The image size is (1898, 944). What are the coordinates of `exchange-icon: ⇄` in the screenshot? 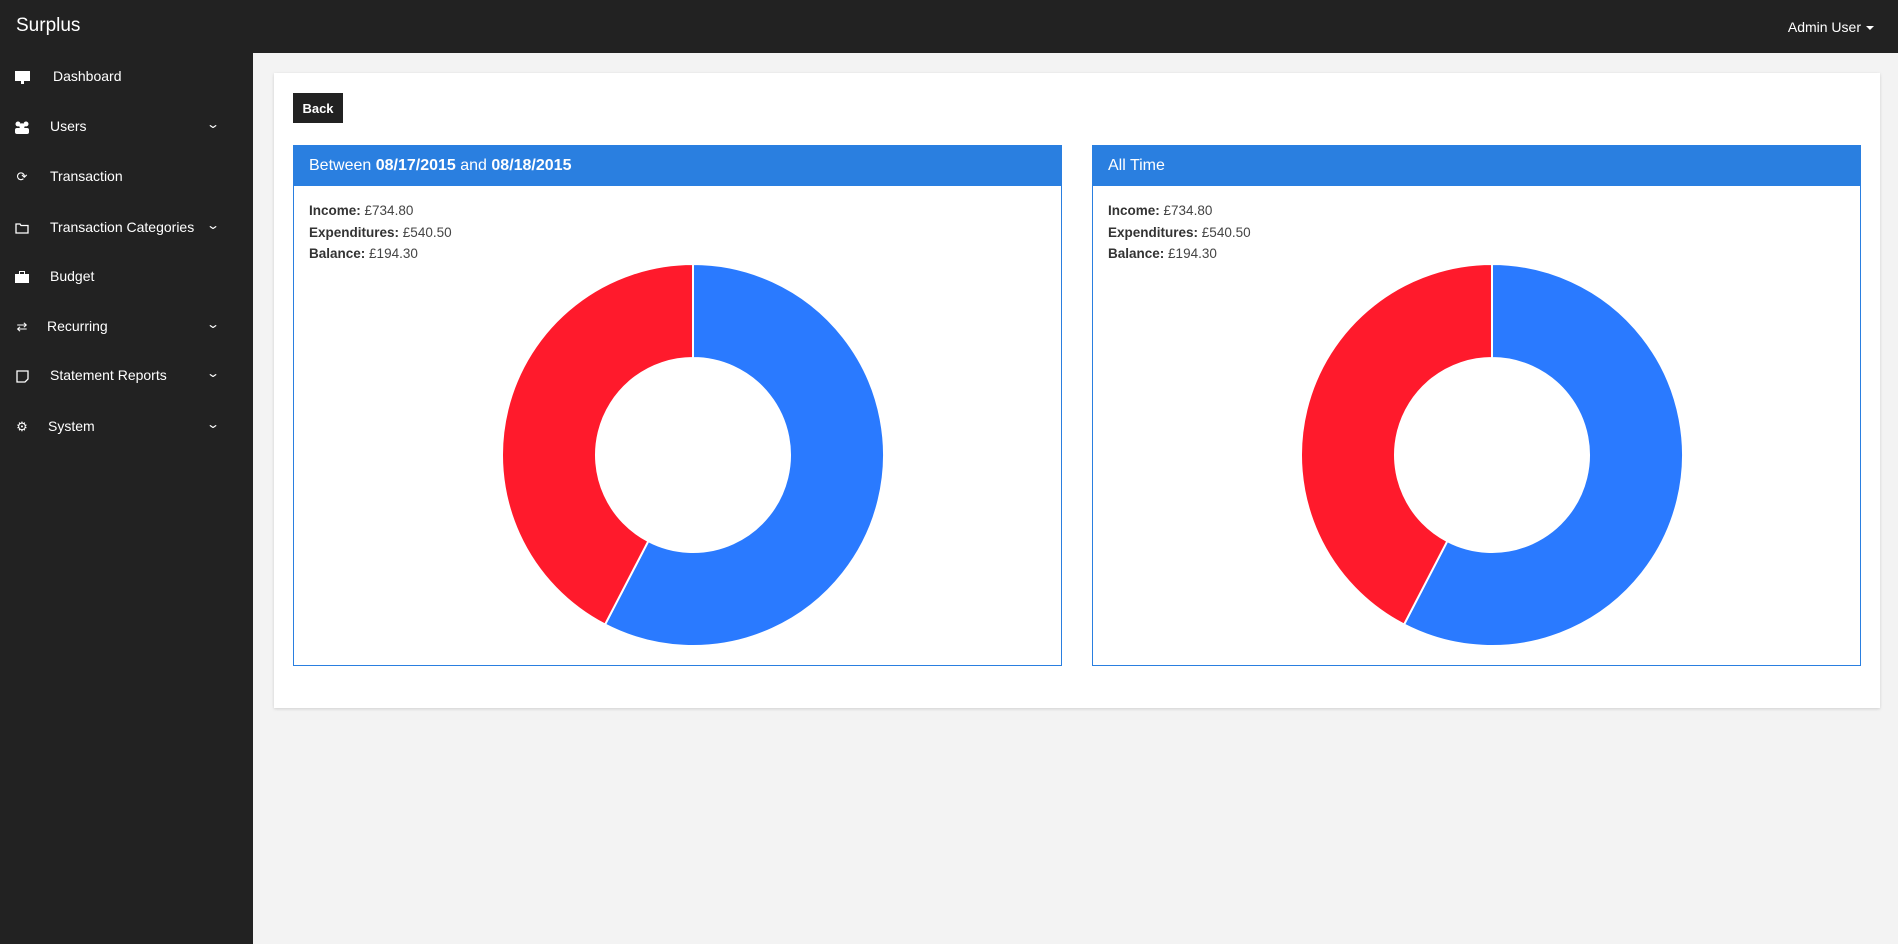 It's located at (22, 326).